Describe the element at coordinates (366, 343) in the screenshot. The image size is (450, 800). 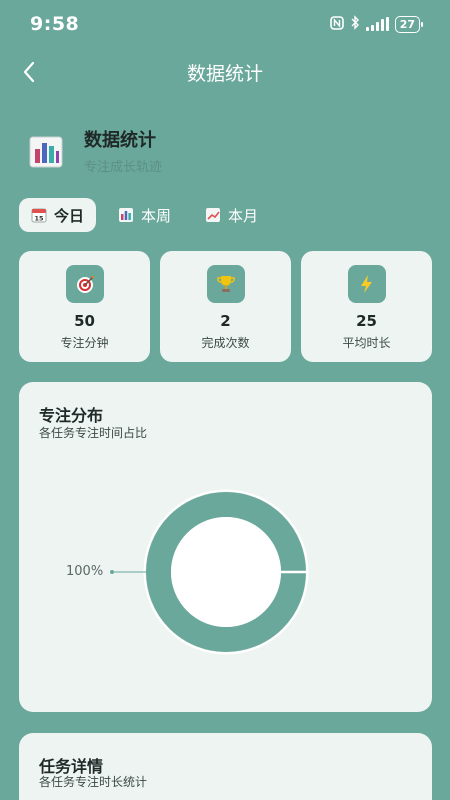
I see `stat-label-average: 平均时长` at that location.